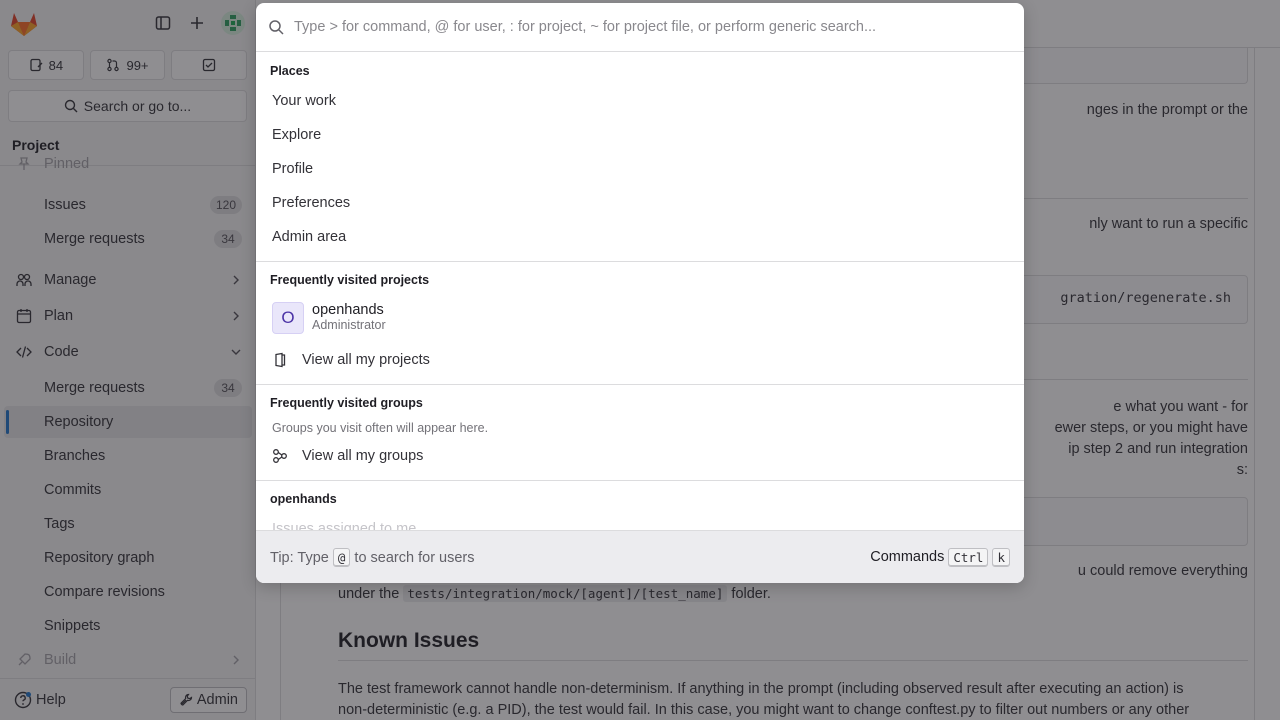  Describe the element at coordinates (363, 456) in the screenshot. I see `view-all-groups-label: View all my groups` at that location.